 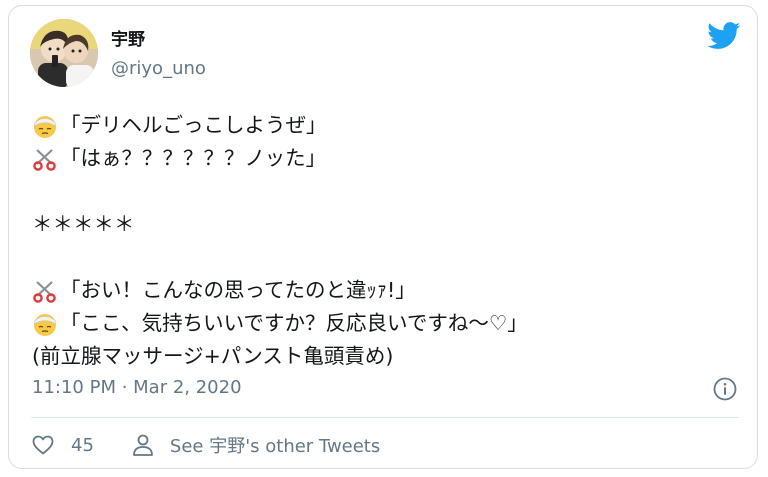 I want to click on tweet-actions: 45 See 宇野's other Tweets, so click(x=205, y=445).